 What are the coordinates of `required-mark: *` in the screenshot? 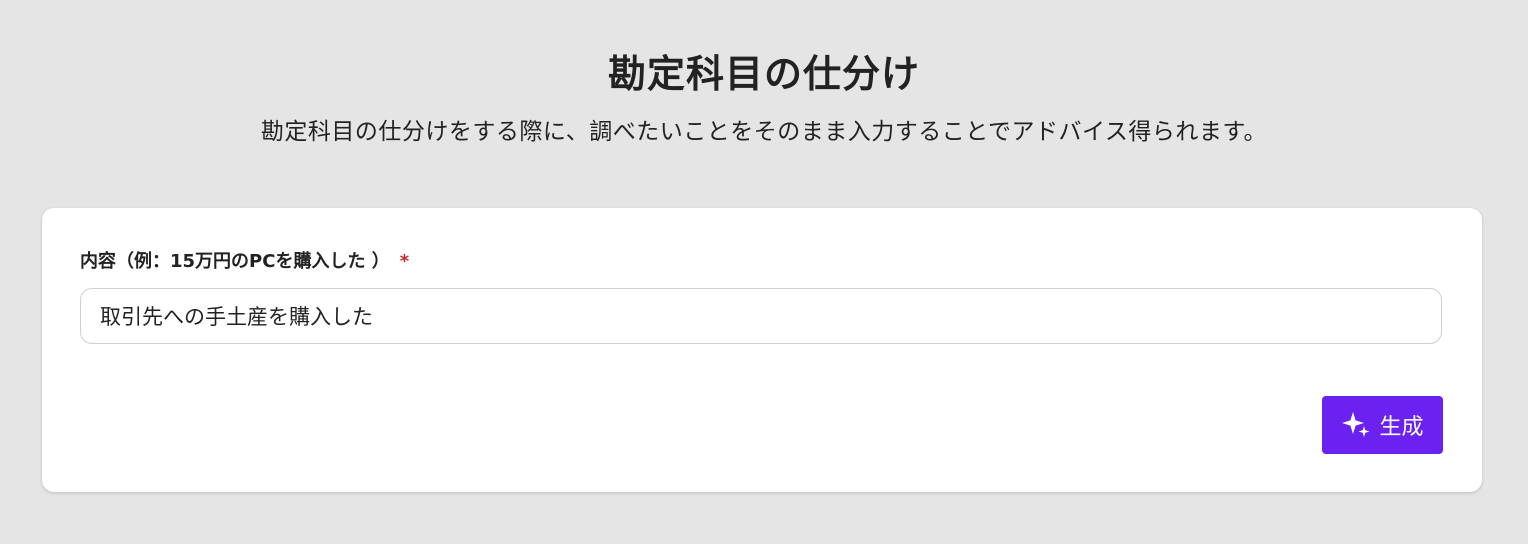 It's located at (404, 261).